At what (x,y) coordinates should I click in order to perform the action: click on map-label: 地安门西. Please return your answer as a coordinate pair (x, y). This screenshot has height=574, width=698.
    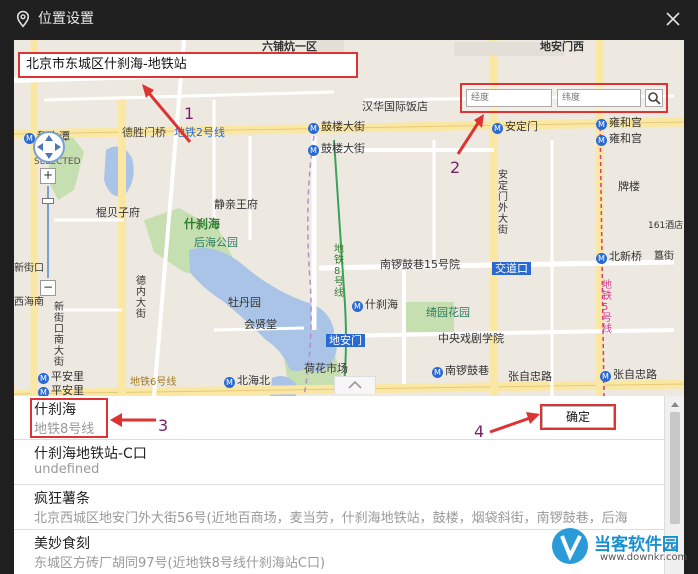
    Looking at the image, I should click on (562, 46).